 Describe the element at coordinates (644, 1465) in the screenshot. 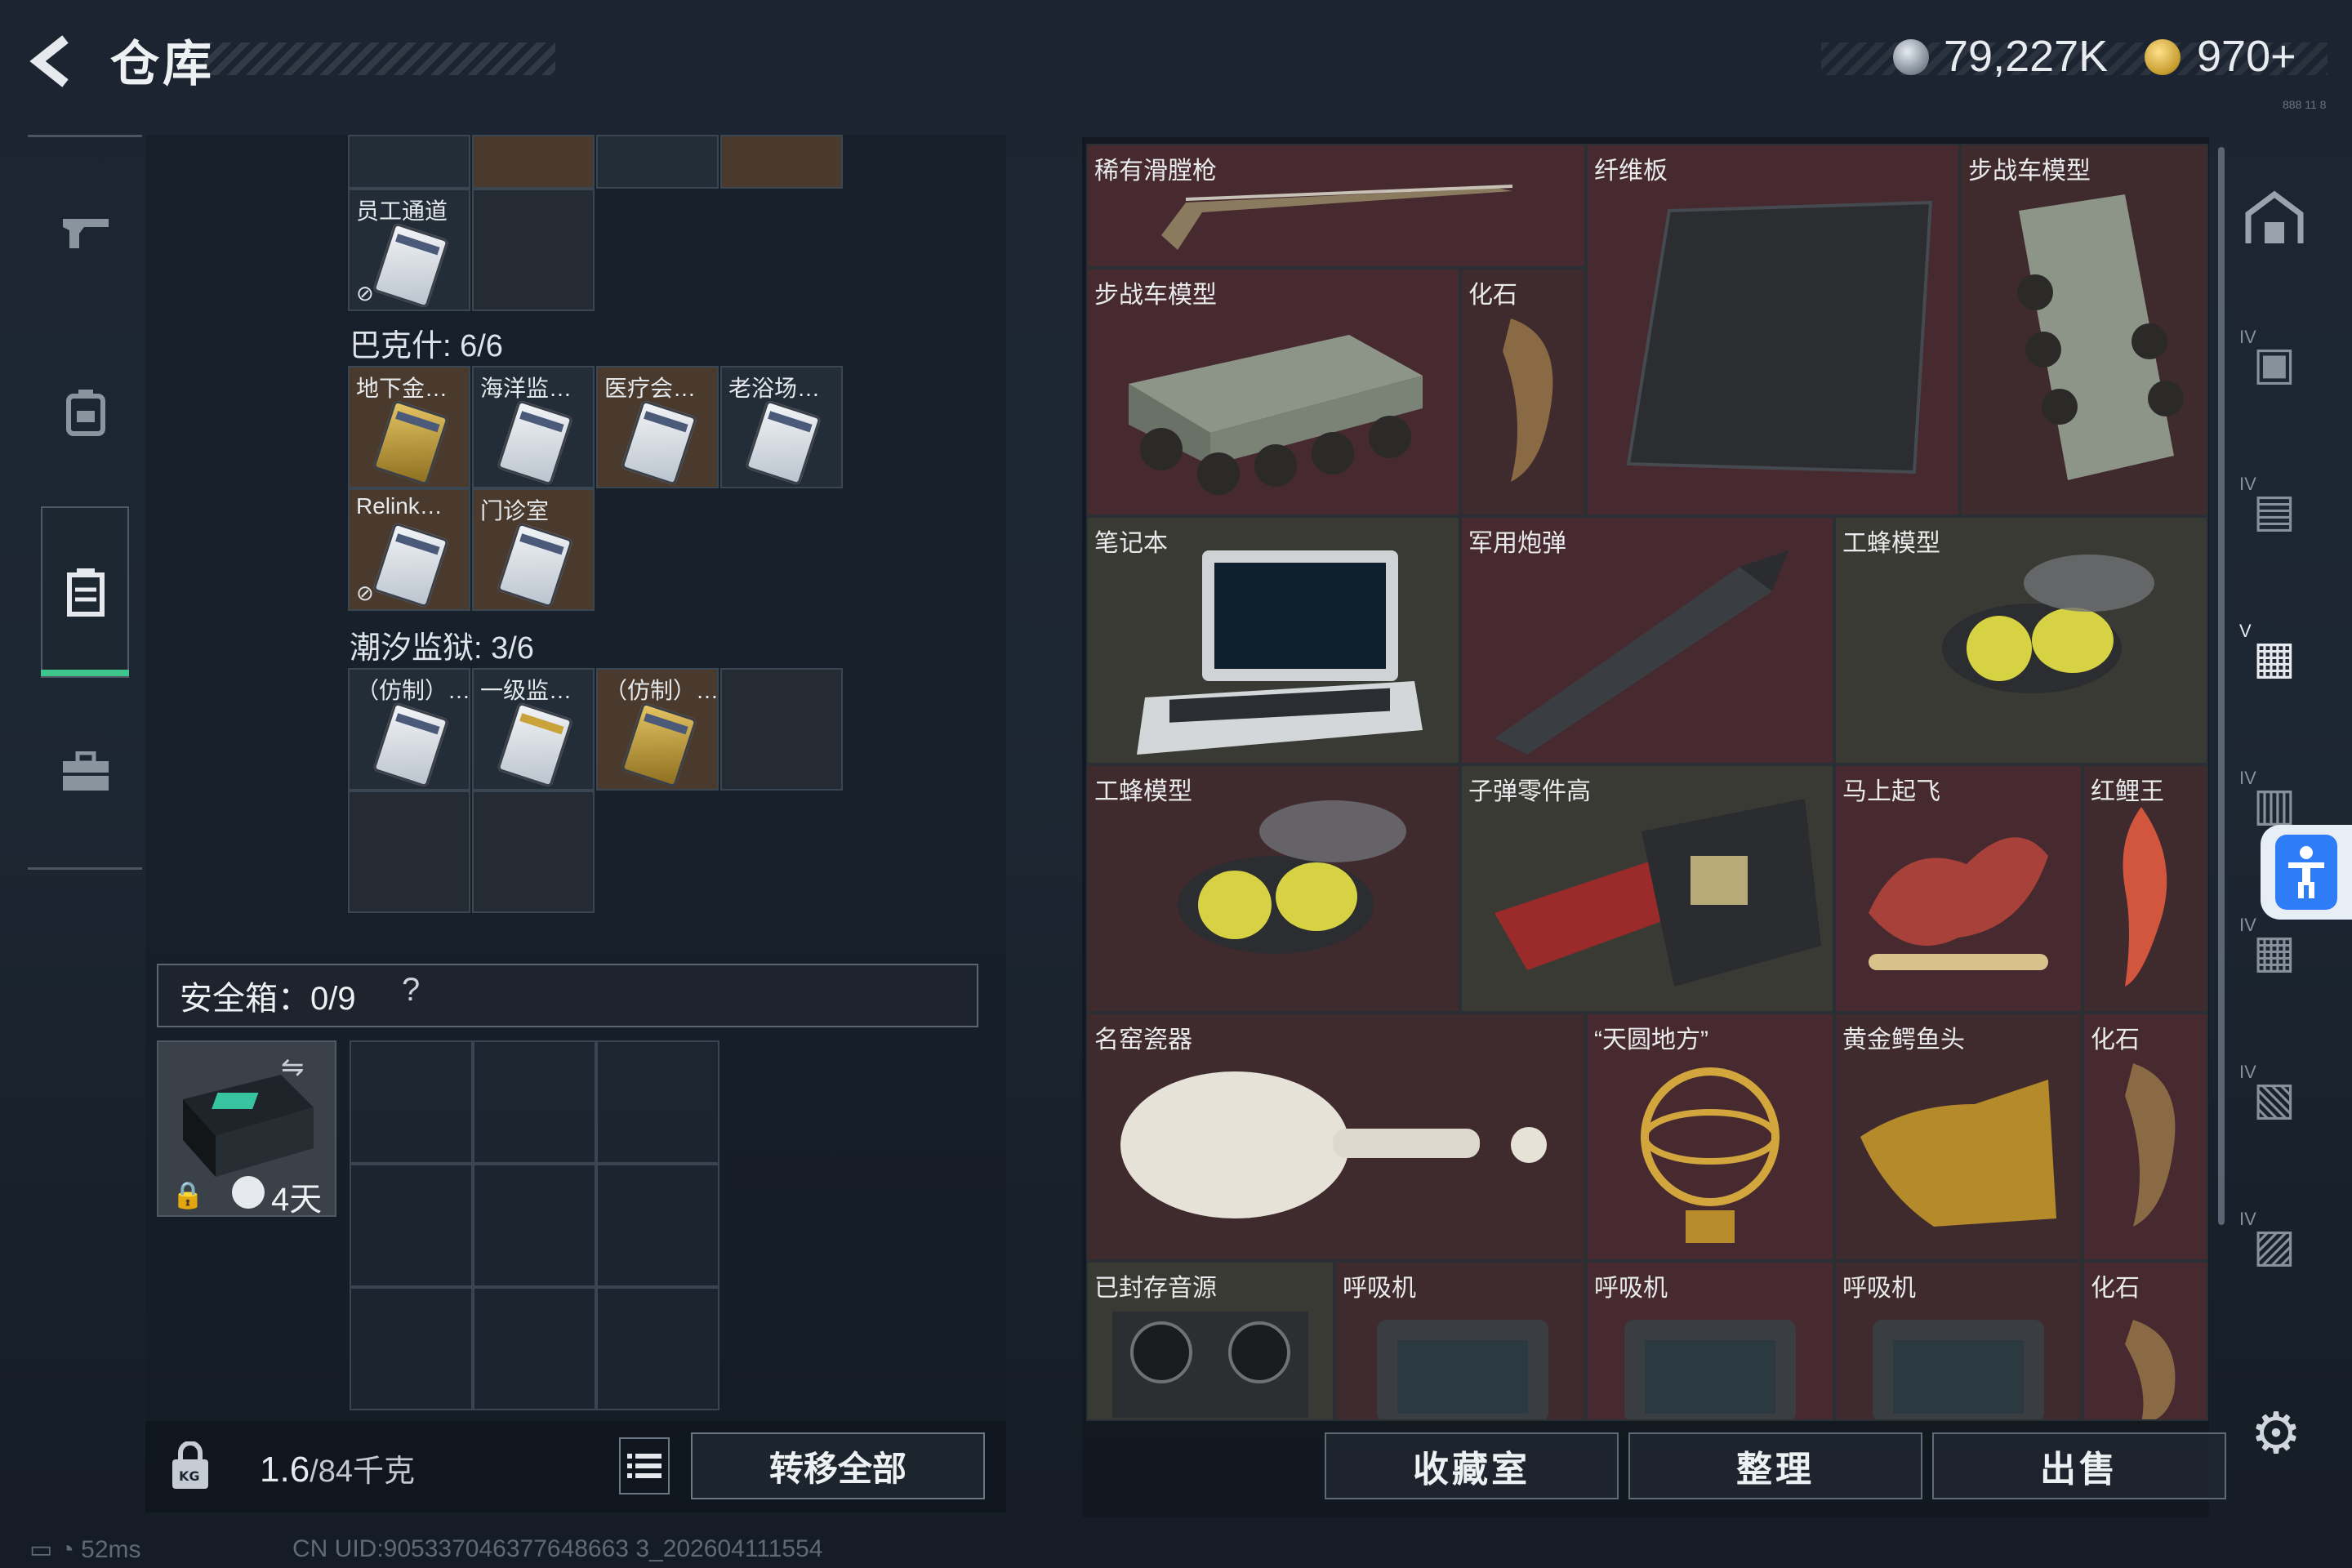

I see `list-view-button` at that location.